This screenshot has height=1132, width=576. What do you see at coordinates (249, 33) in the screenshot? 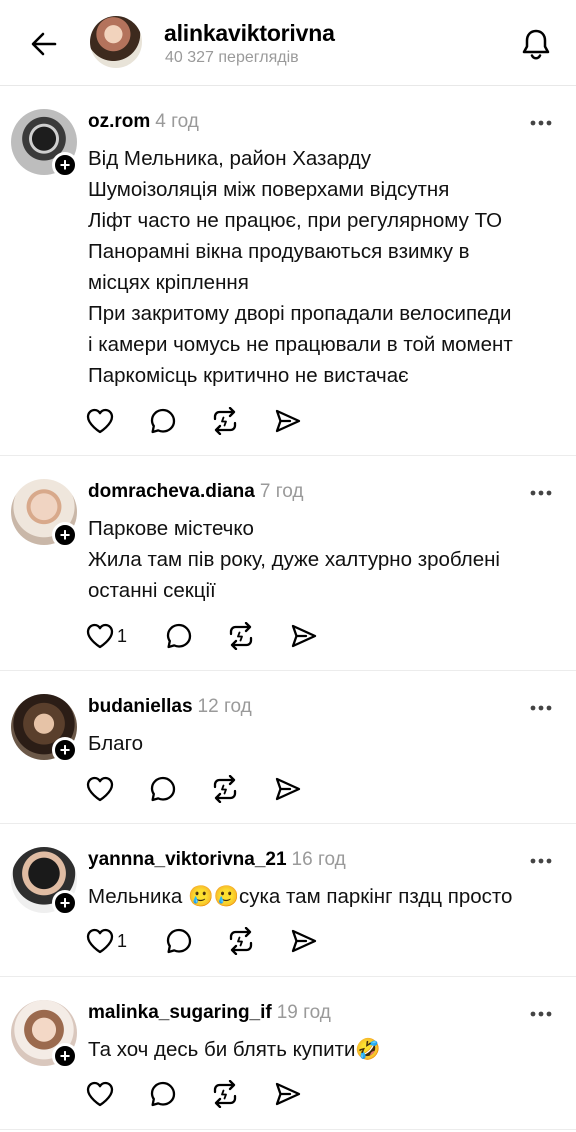
I see `profile-username: alinkaviktorivna` at bounding box center [249, 33].